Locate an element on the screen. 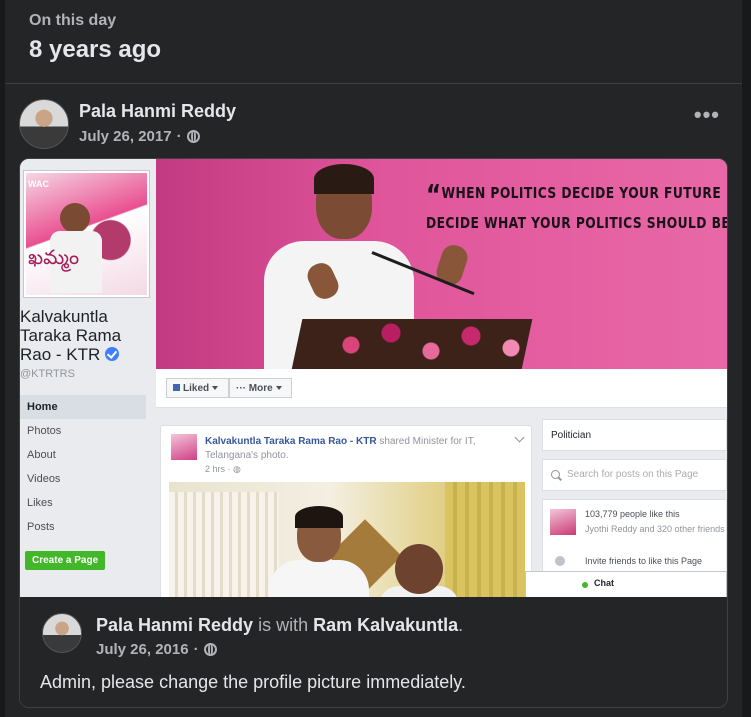  fb-action-bar: Liked ··· More is located at coordinates (441, 388).